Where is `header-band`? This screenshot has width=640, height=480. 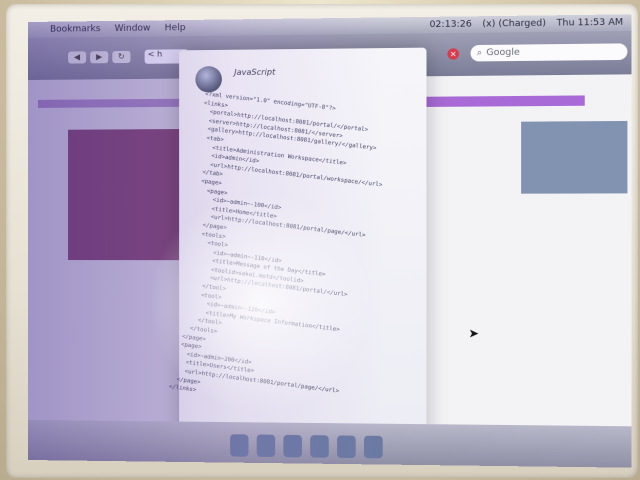
header-band is located at coordinates (108, 103).